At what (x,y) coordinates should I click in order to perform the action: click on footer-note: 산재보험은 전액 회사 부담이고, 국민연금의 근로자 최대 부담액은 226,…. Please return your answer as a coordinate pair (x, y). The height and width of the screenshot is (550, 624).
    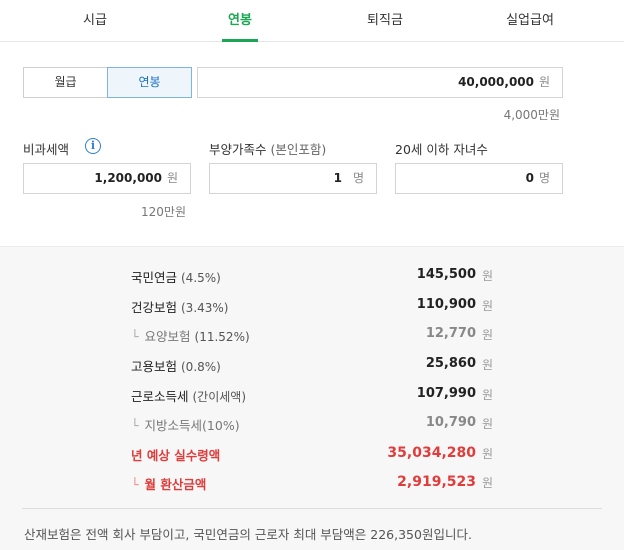
    Looking at the image, I should click on (248, 534).